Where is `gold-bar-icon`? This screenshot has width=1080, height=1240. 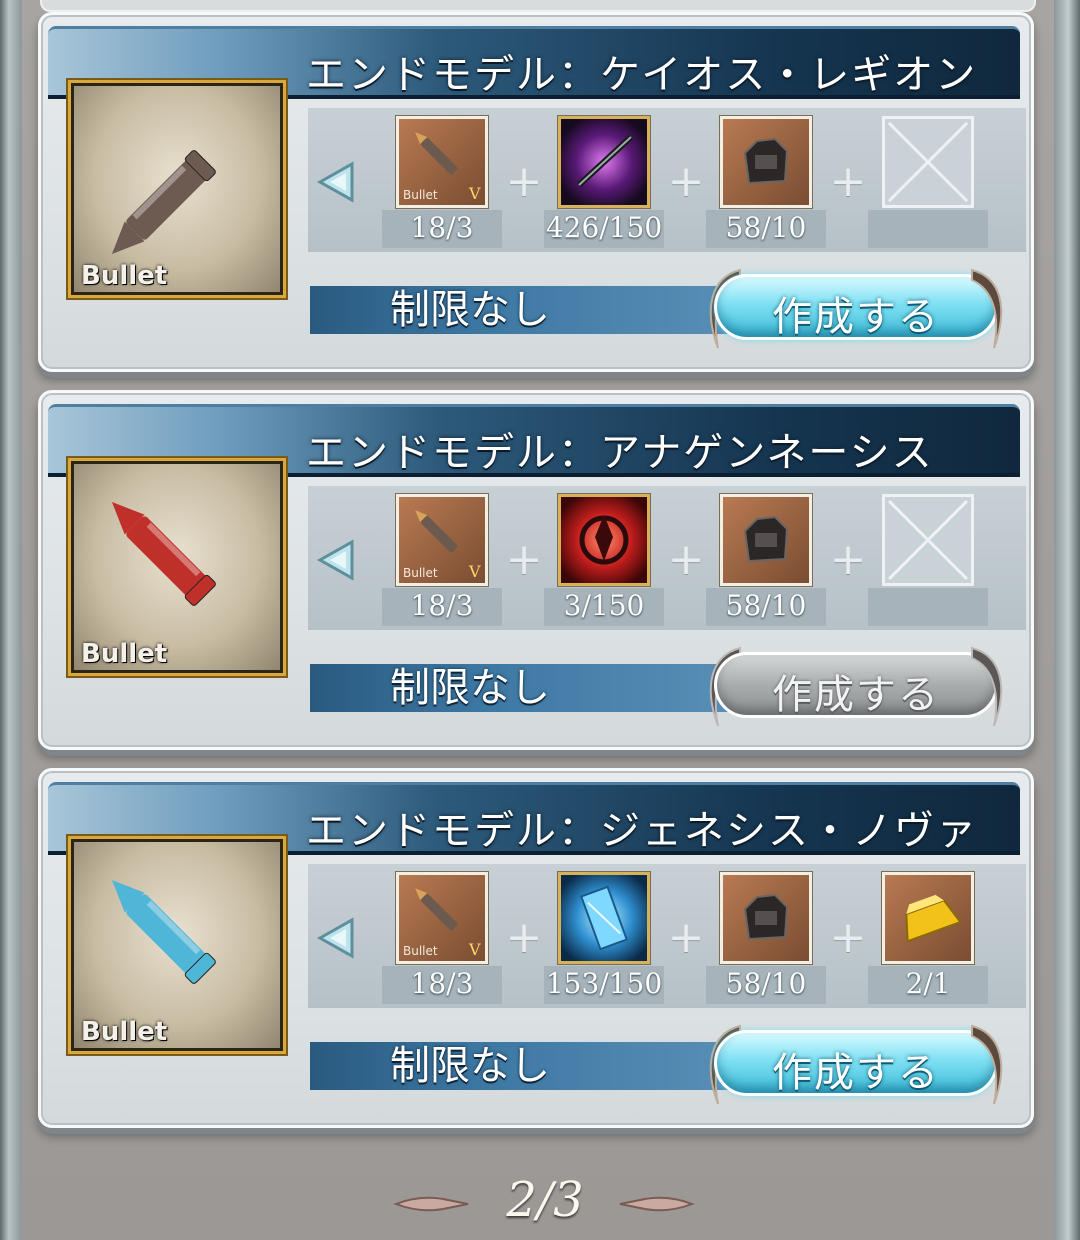 gold-bar-icon is located at coordinates (928, 918).